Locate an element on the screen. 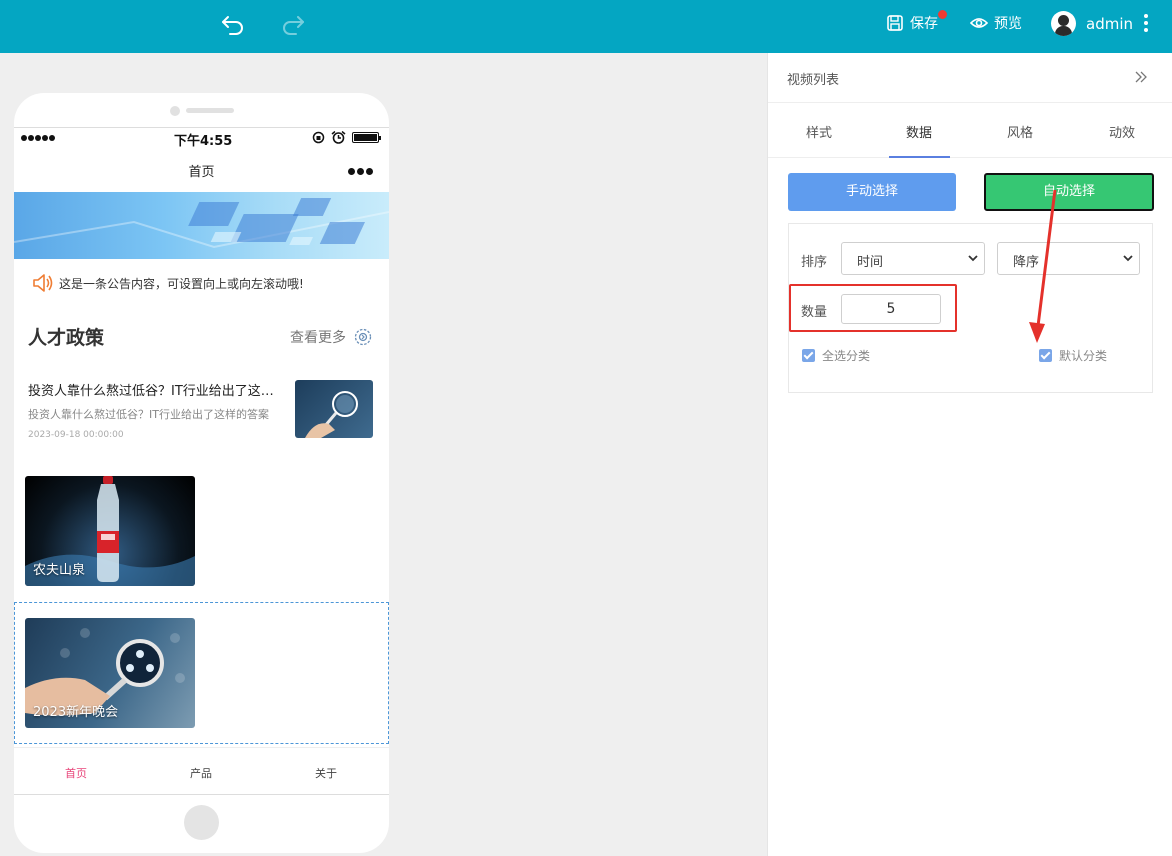 The image size is (1172, 856). save-icon is located at coordinates (895, 23).